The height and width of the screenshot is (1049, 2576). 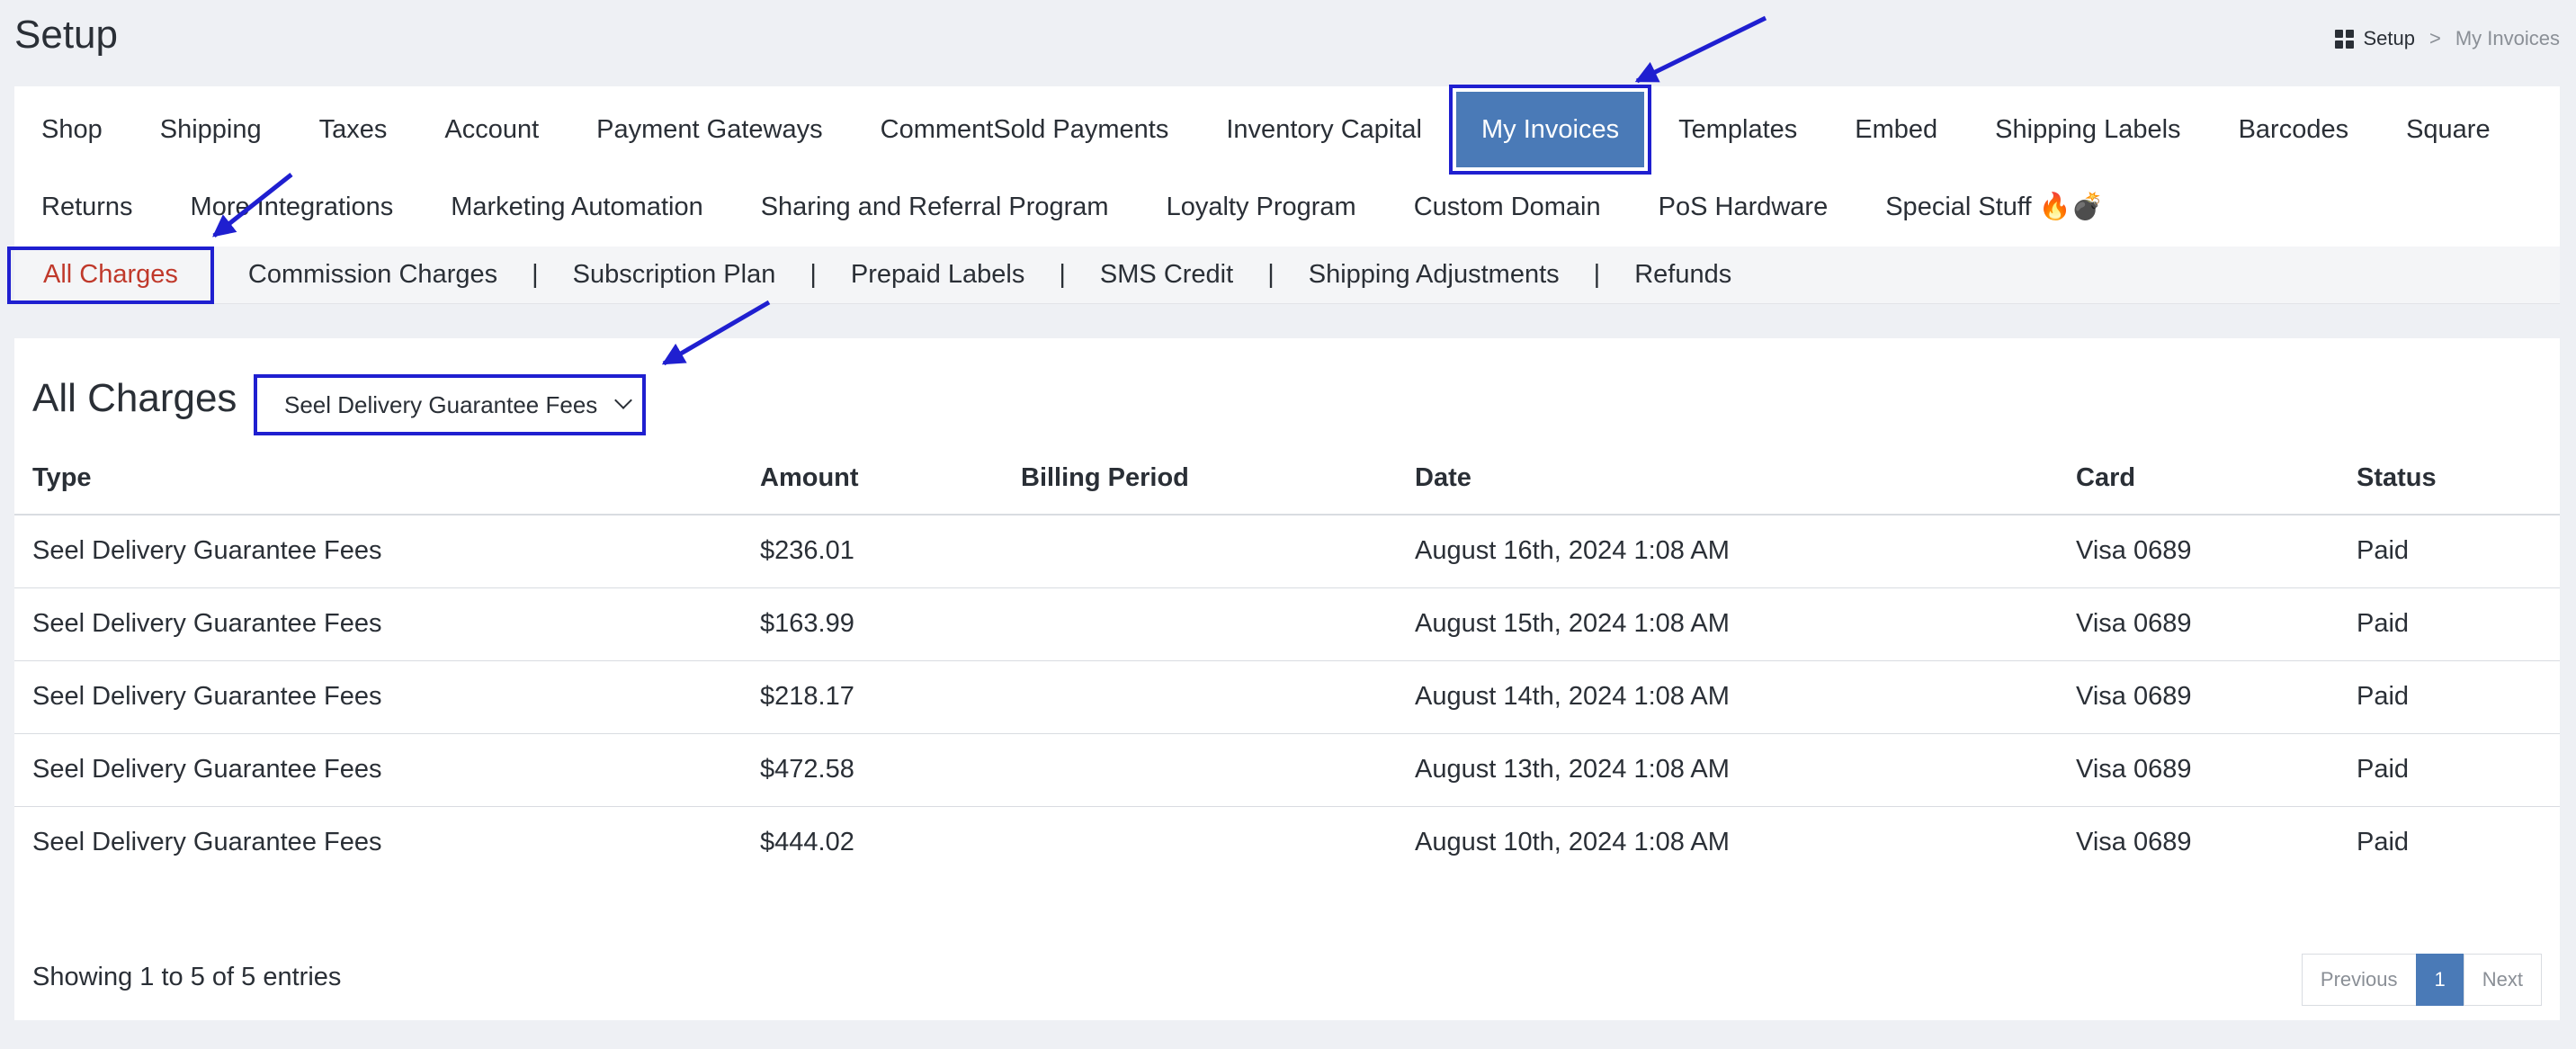 What do you see at coordinates (872, 479) in the screenshot?
I see `column-header-amount: Amount` at bounding box center [872, 479].